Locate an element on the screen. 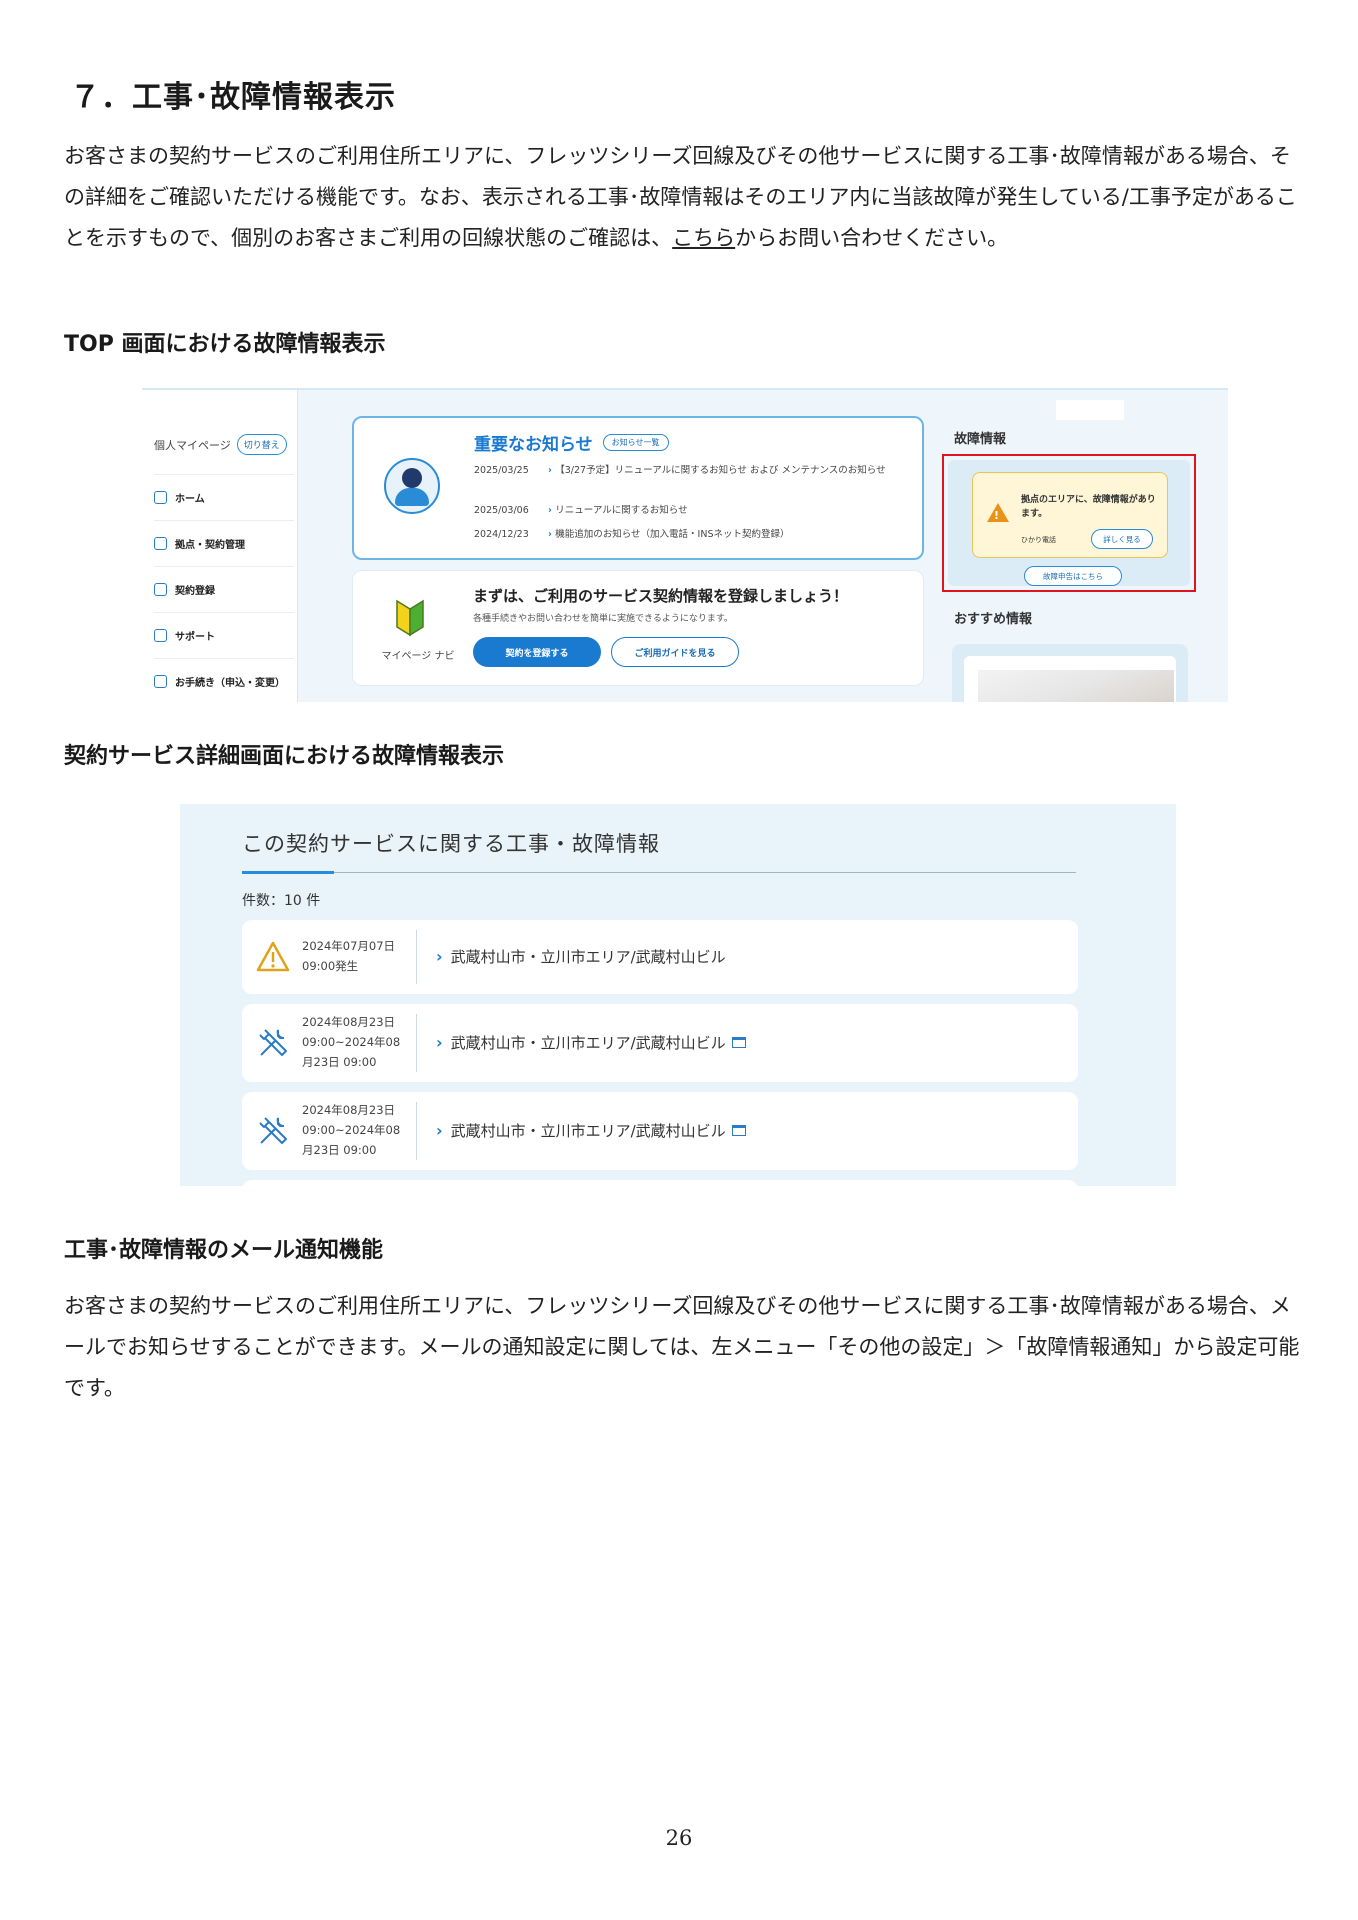  sidebar-item-support: サポート is located at coordinates (224, 635).